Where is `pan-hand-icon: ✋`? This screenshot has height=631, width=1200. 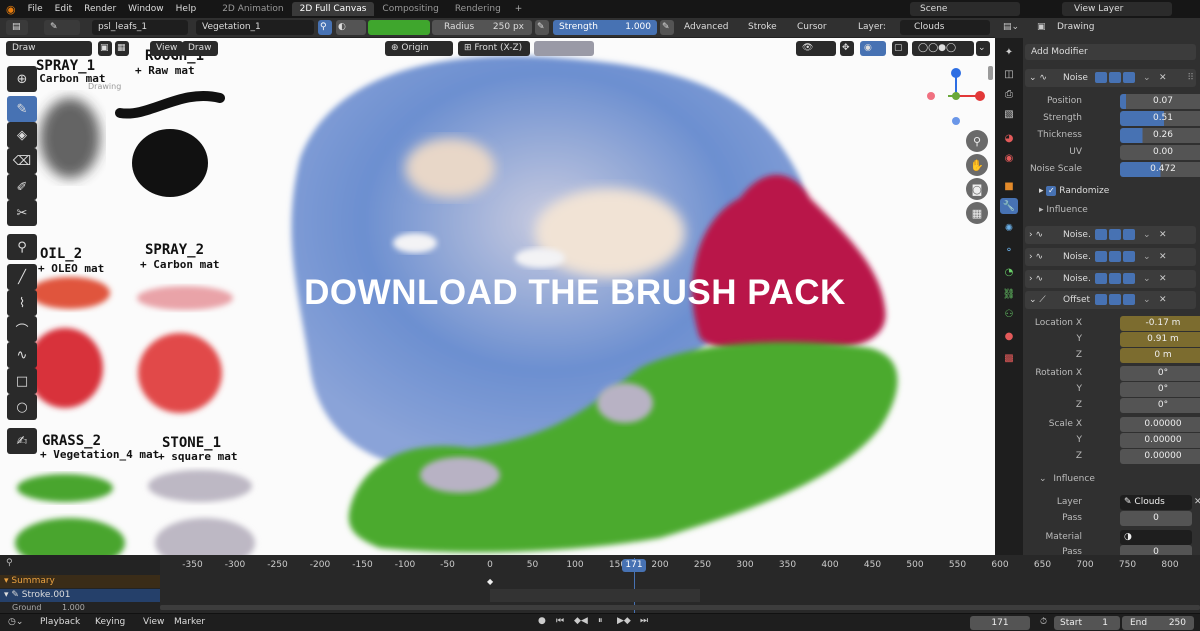
pan-hand-icon: ✋ is located at coordinates (977, 165).